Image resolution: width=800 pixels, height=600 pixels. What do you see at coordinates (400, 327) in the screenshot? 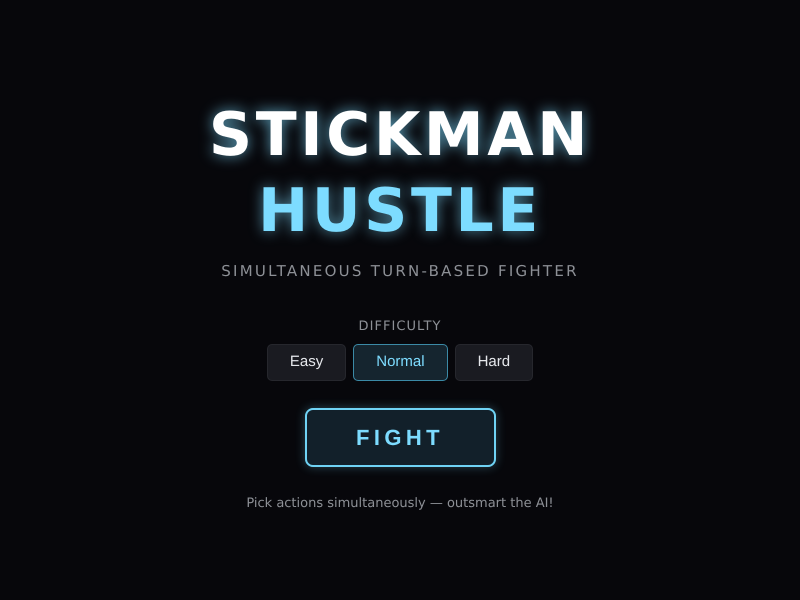
I see `difficulty-label: DIFFICULTY` at bounding box center [400, 327].